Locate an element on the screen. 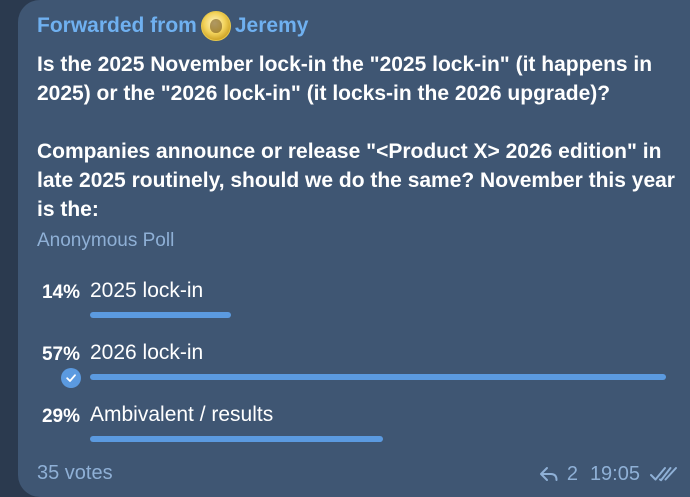 This screenshot has width=690, height=497. option-2-percent: 57% is located at coordinates (60, 354).